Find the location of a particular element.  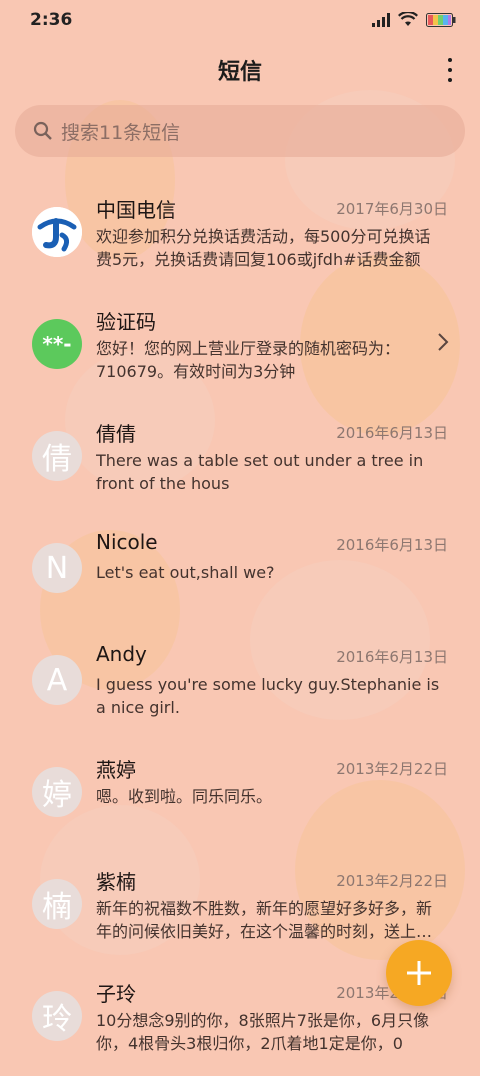

avatar: 楠 is located at coordinates (57, 904).